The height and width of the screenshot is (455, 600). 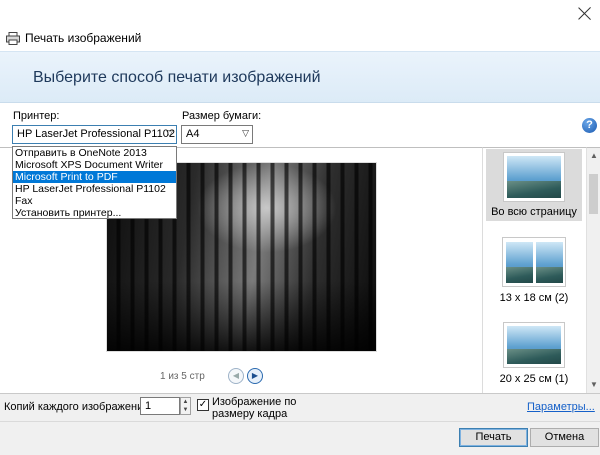 What do you see at coordinates (182, 376) in the screenshot?
I see `page-indicator: 1 из 5 стр` at bounding box center [182, 376].